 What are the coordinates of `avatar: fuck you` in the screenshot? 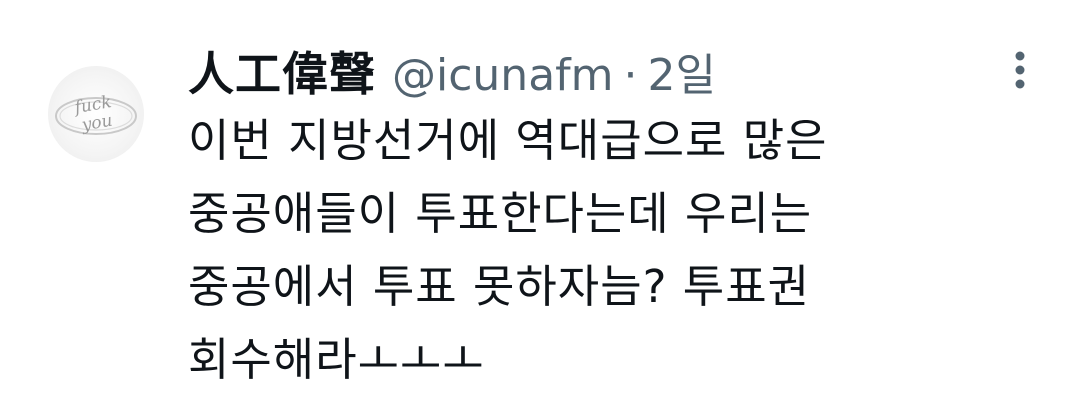 It's located at (96, 114).